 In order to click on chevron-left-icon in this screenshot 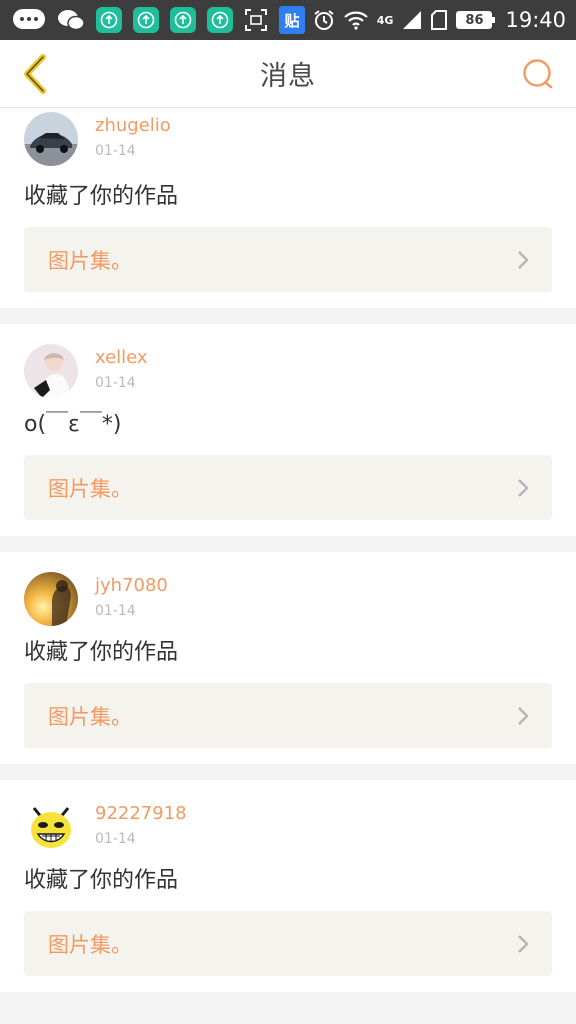, I will do `click(35, 74)`.